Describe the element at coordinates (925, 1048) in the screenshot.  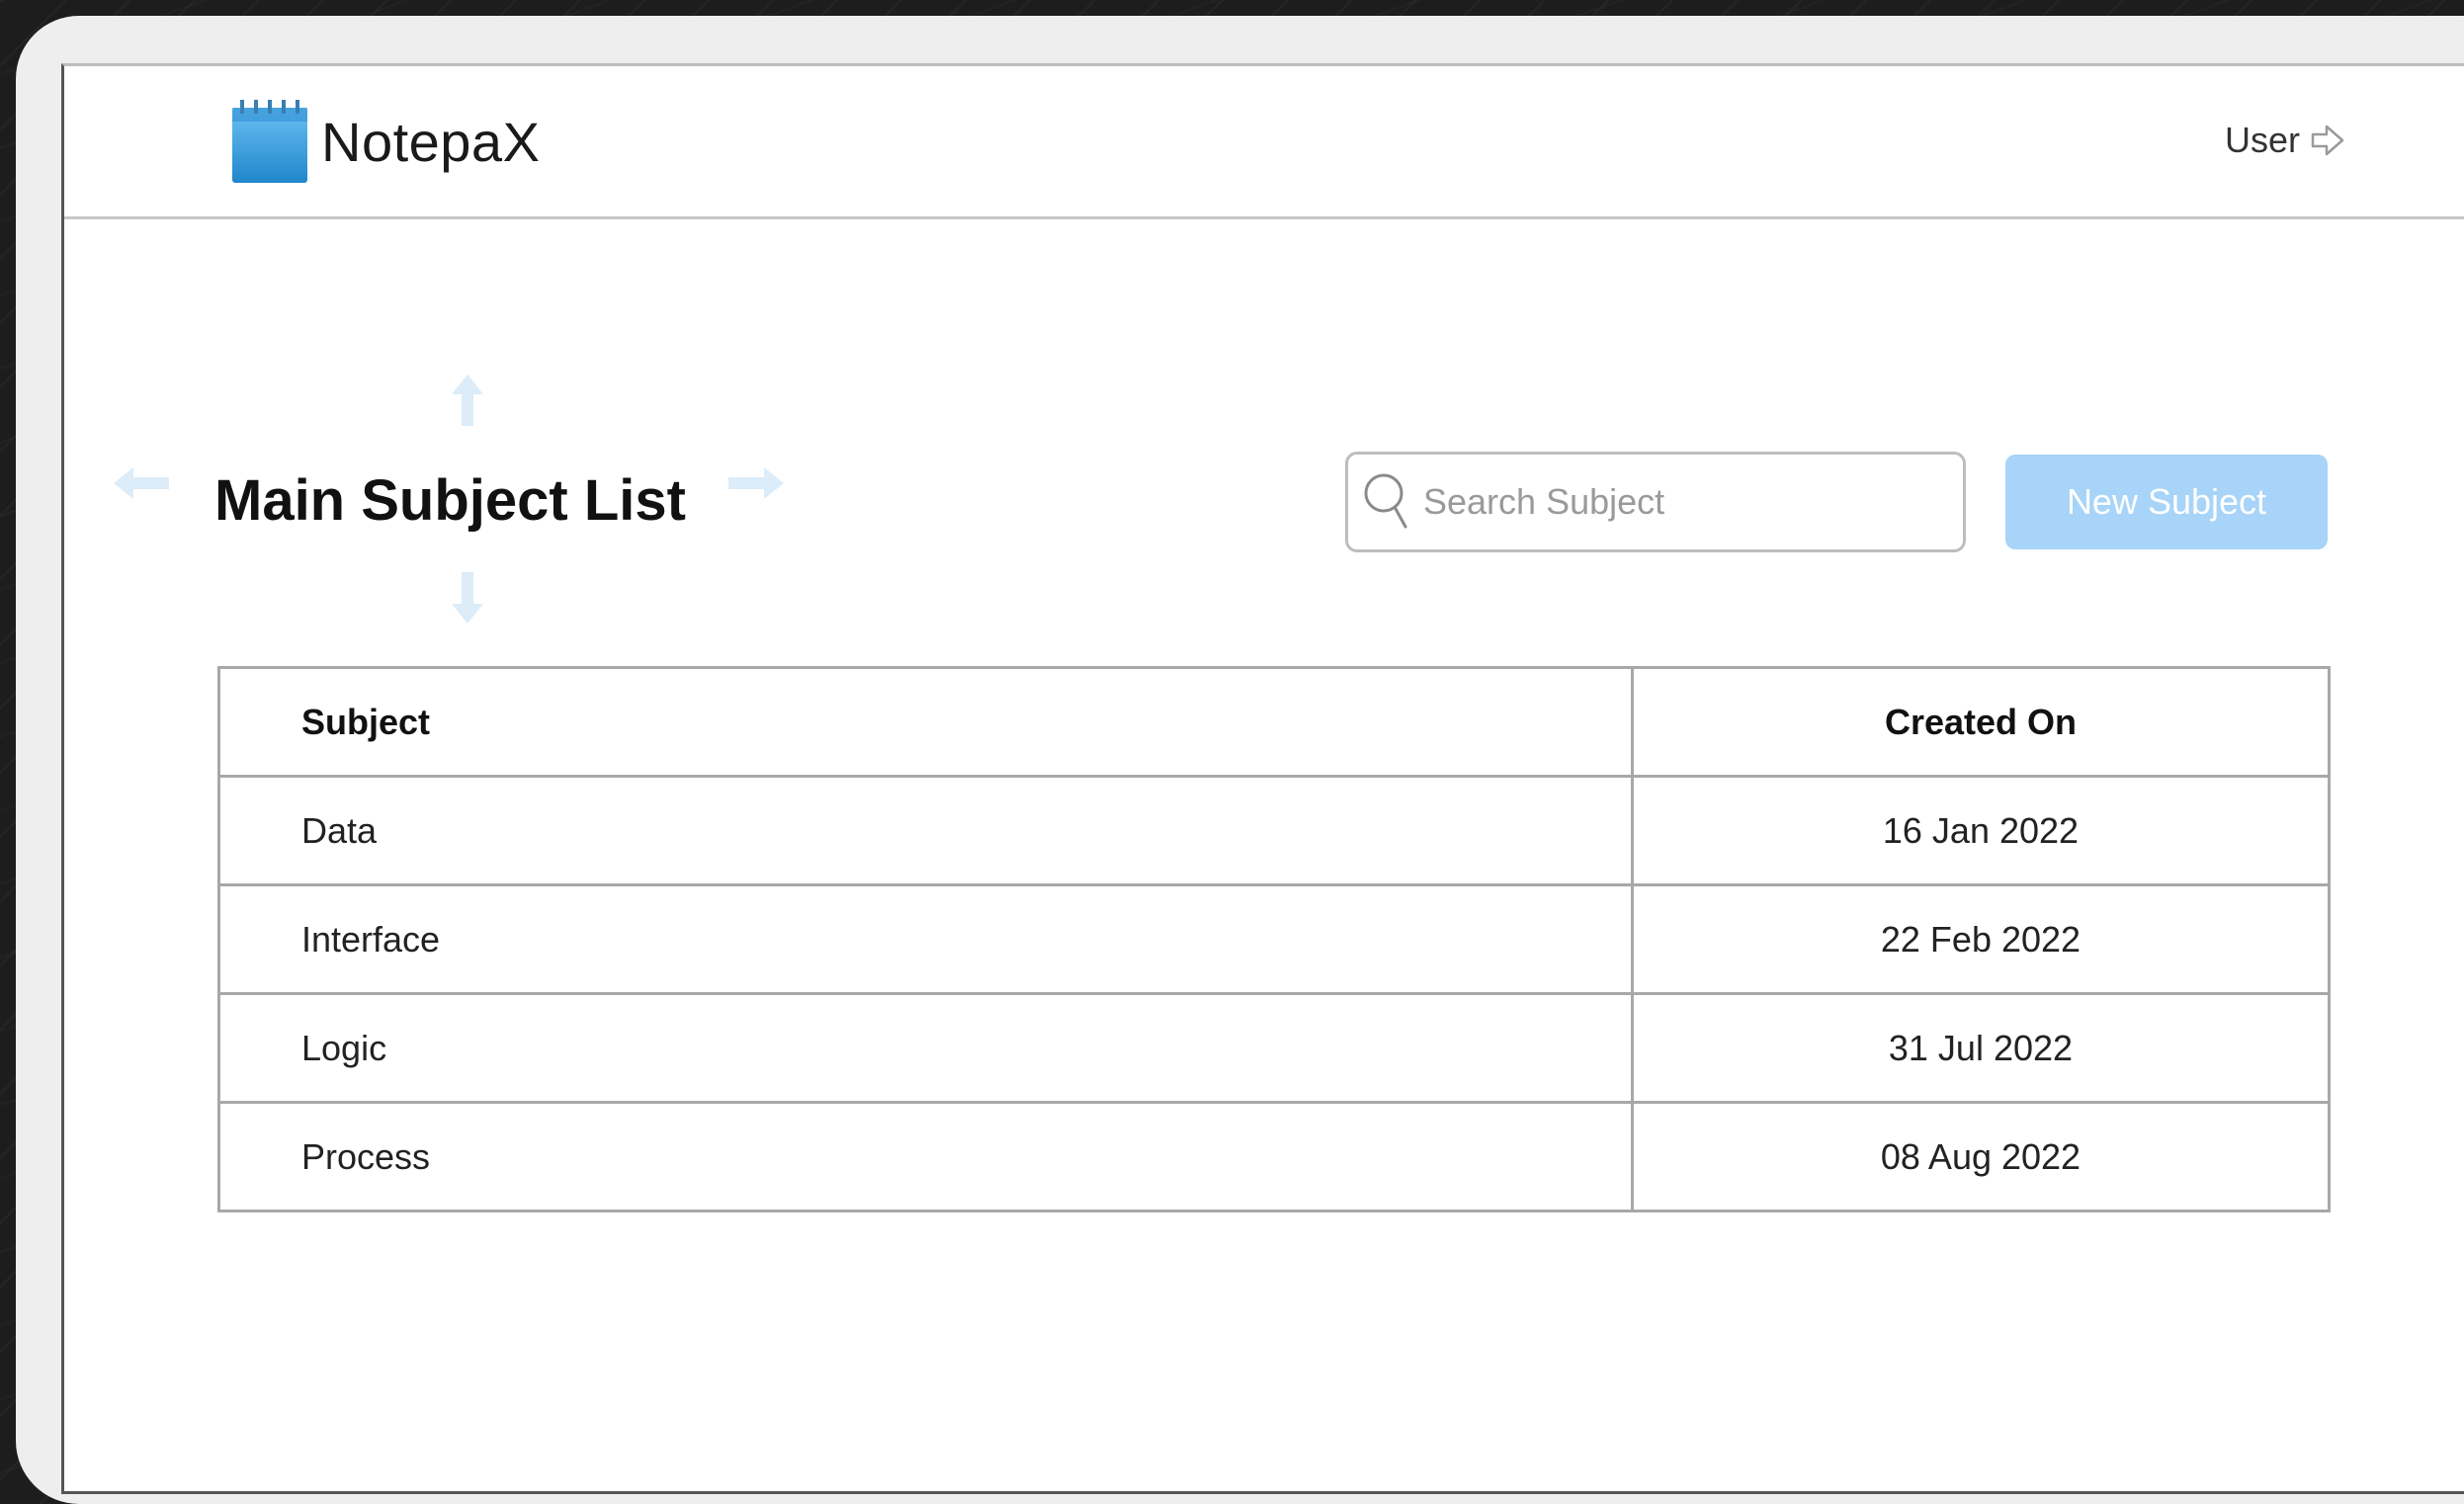
I see `subject-cell: Logic` at that location.